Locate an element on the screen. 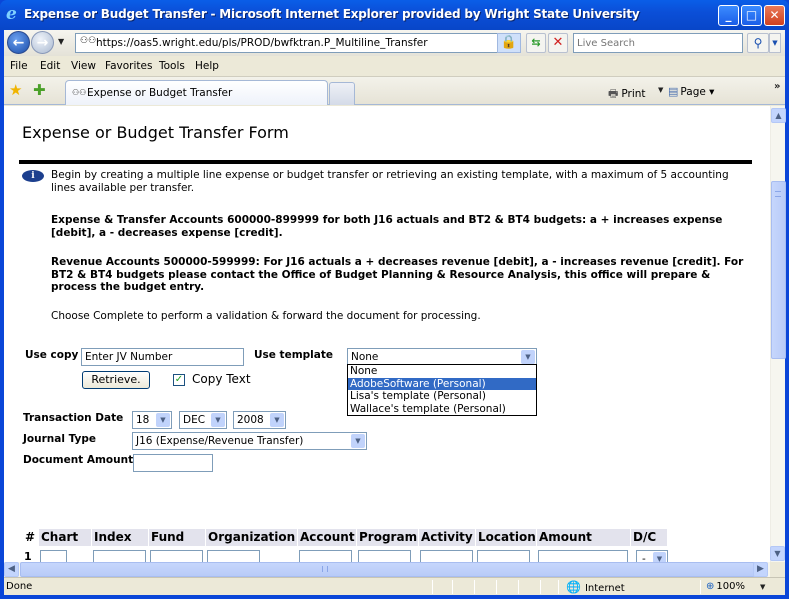 The width and height of the screenshot is (789, 599). more-commands-button: » is located at coordinates (777, 86).